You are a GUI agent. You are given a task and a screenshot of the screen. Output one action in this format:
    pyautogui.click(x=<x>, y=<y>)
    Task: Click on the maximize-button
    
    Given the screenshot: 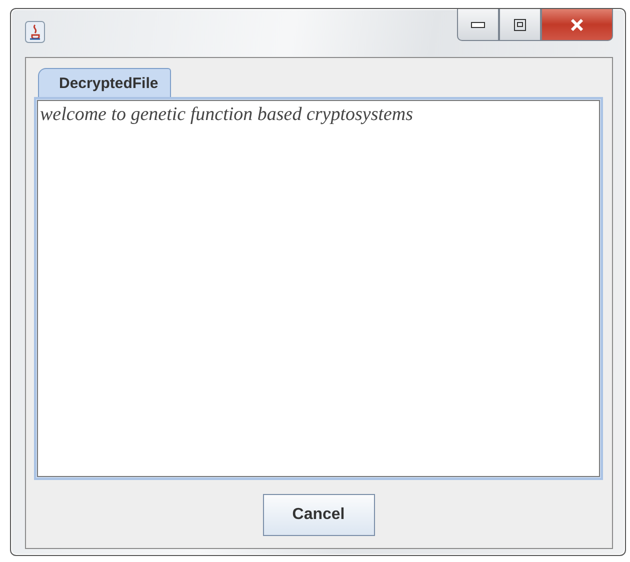 What is the action you would take?
    pyautogui.click(x=520, y=25)
    